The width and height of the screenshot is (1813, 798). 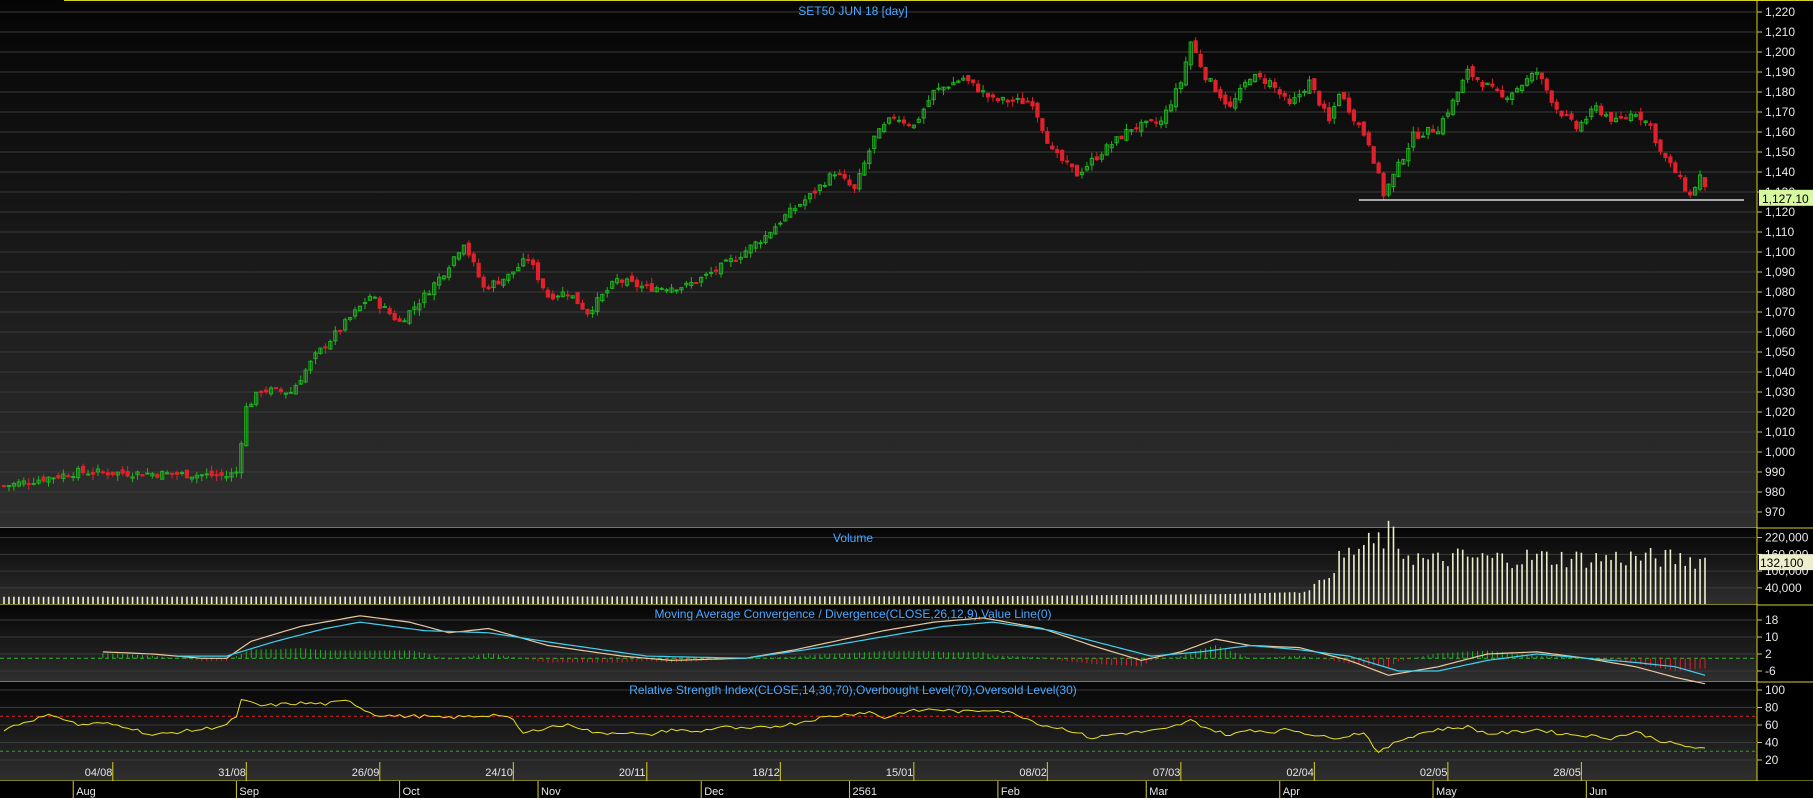 What do you see at coordinates (1768, 654) in the screenshot?
I see `y-tick-label: 2` at bounding box center [1768, 654].